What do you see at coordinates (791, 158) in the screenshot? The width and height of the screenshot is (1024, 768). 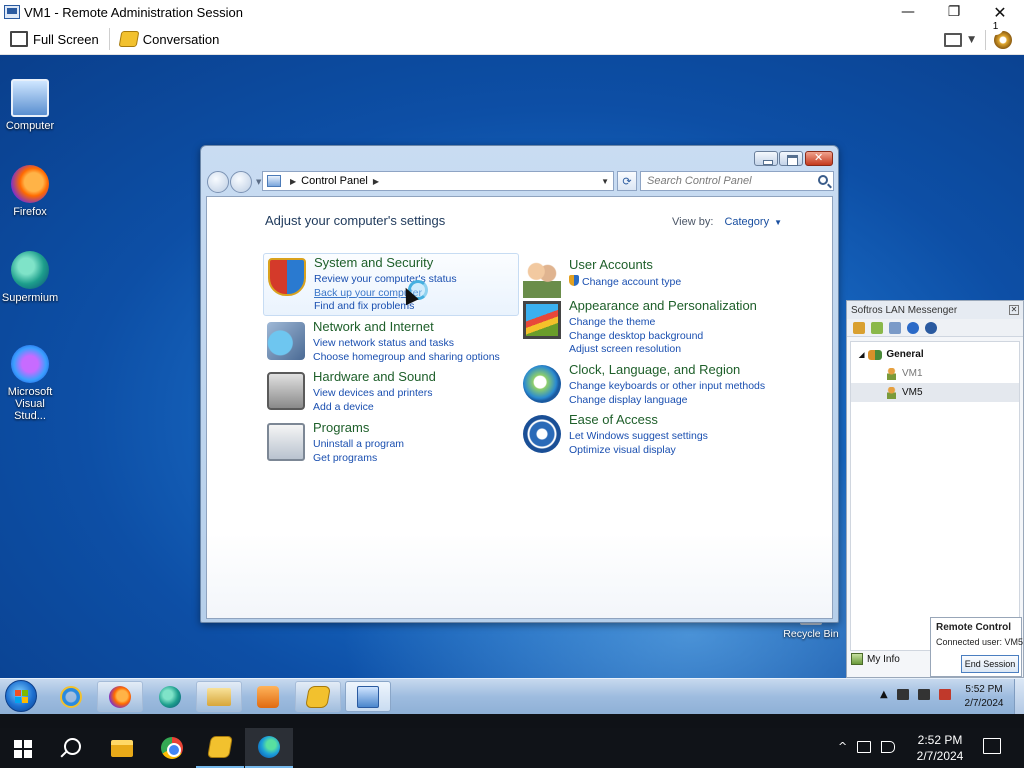 I see `cp-maximize-button` at bounding box center [791, 158].